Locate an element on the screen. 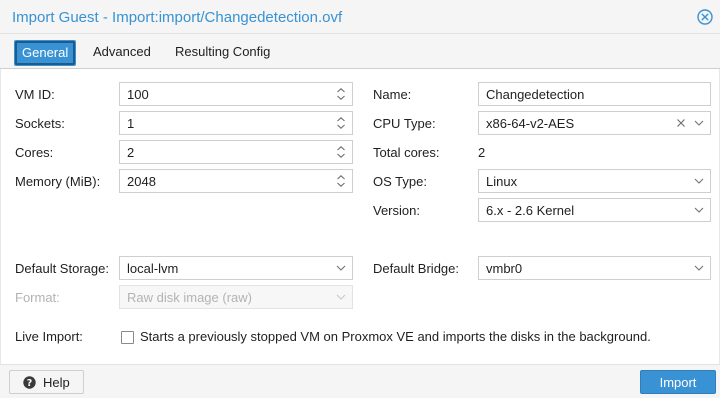  help-label: Help is located at coordinates (56, 382).